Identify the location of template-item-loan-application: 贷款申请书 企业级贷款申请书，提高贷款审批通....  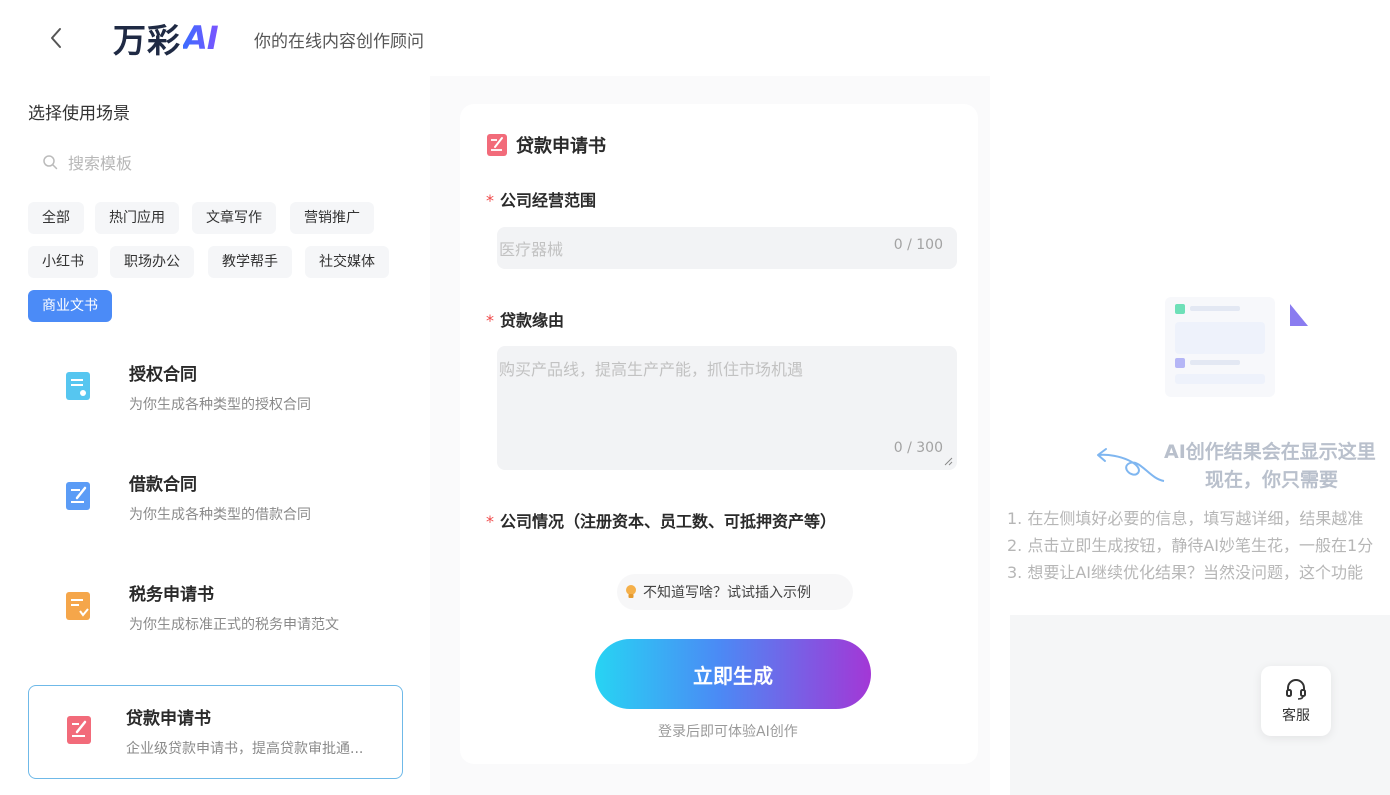
(215, 732).